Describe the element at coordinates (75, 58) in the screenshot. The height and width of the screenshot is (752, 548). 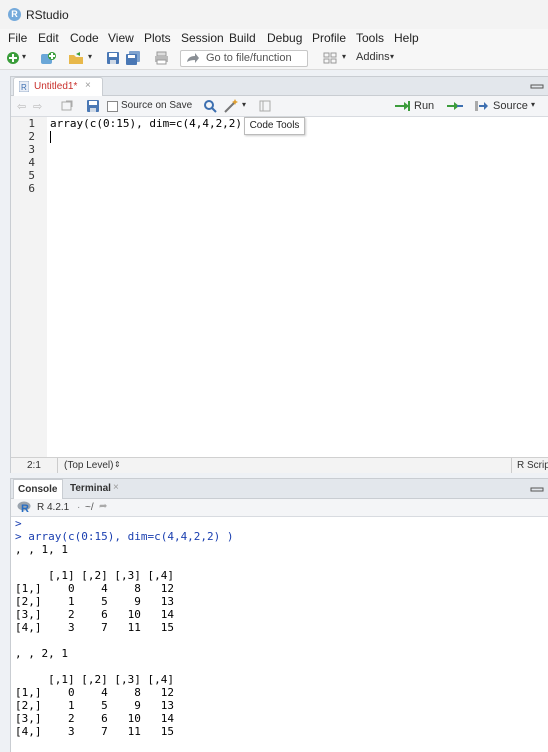
I see `open-folder-icon` at that location.